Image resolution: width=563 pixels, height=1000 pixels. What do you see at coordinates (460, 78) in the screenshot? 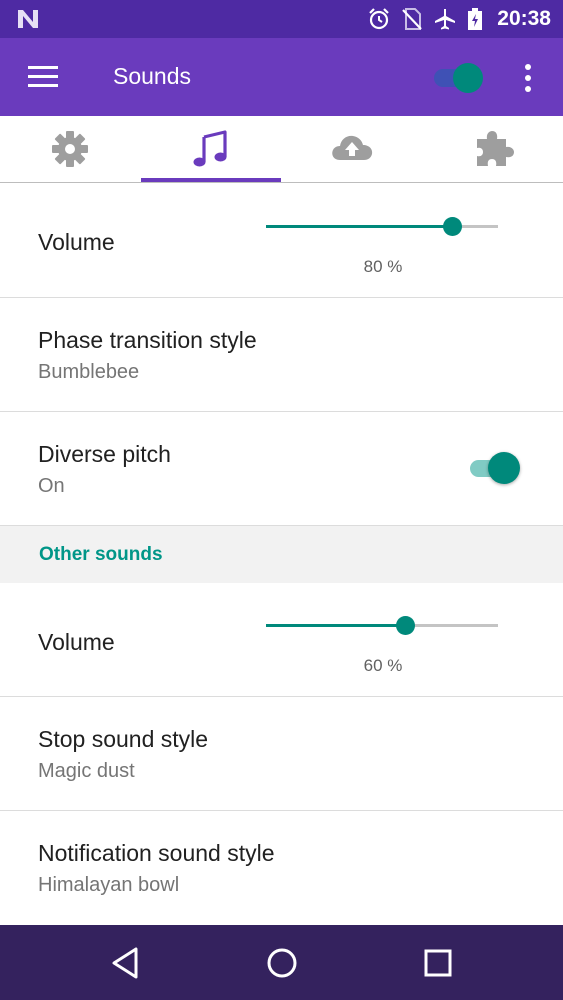
I see `master-sound-switch` at bounding box center [460, 78].